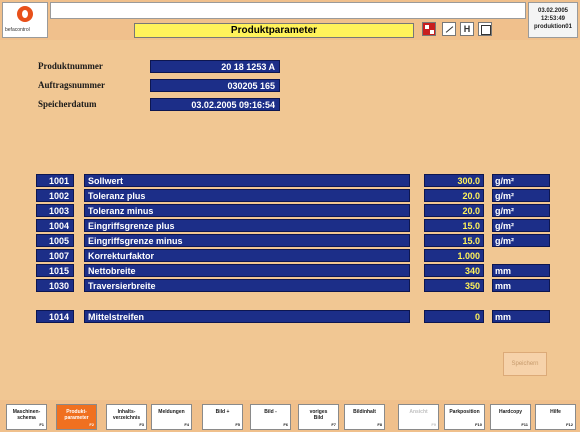  Describe the element at coordinates (510, 417) in the screenshot. I see `fkey-hardcopy: Hardcopy F11` at that location.